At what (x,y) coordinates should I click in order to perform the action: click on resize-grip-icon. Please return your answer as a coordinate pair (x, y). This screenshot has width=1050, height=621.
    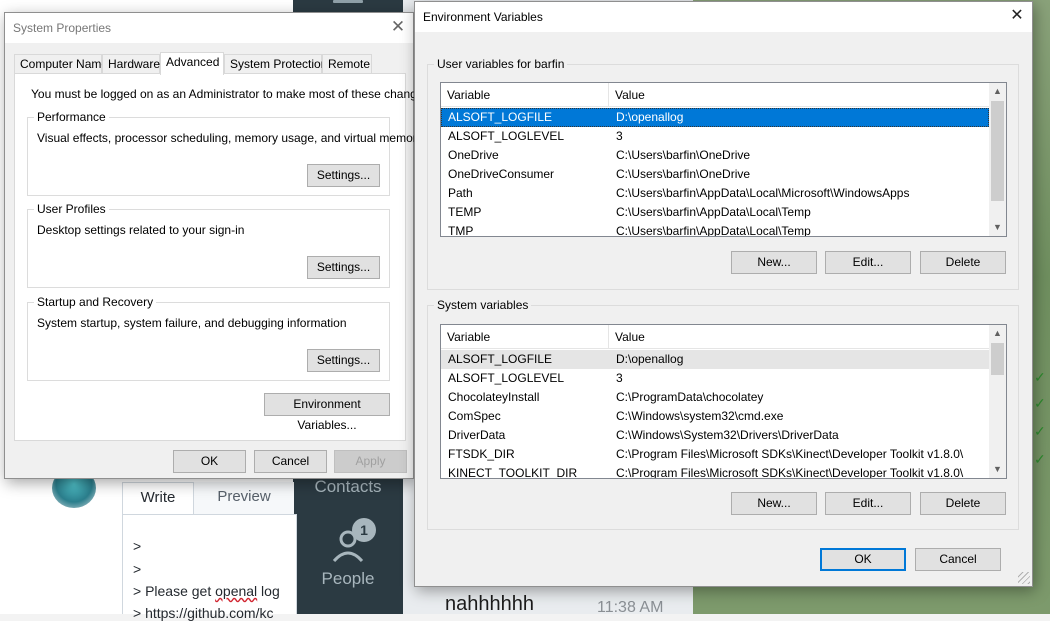
    Looking at the image, I should click on (1024, 578).